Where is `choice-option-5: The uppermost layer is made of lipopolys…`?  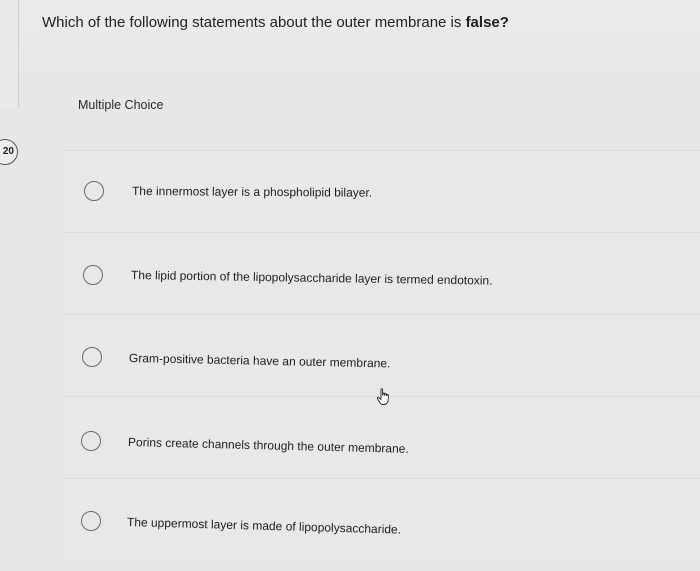
choice-option-5: The uppermost layer is made of lipopolys… is located at coordinates (382, 517).